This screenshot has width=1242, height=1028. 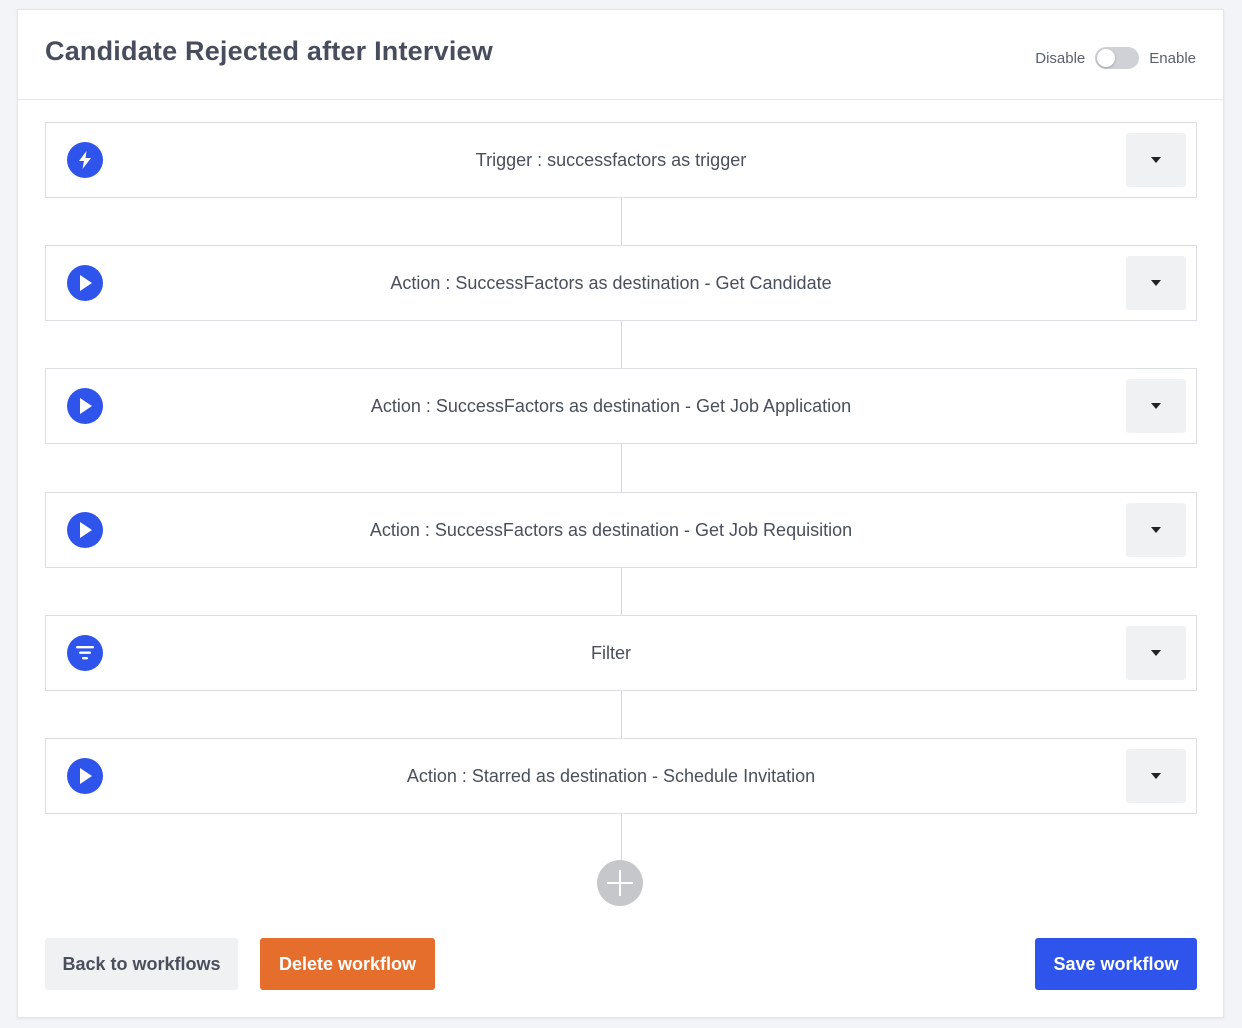 I want to click on save-workflow-button: Save workflow, so click(x=1116, y=964).